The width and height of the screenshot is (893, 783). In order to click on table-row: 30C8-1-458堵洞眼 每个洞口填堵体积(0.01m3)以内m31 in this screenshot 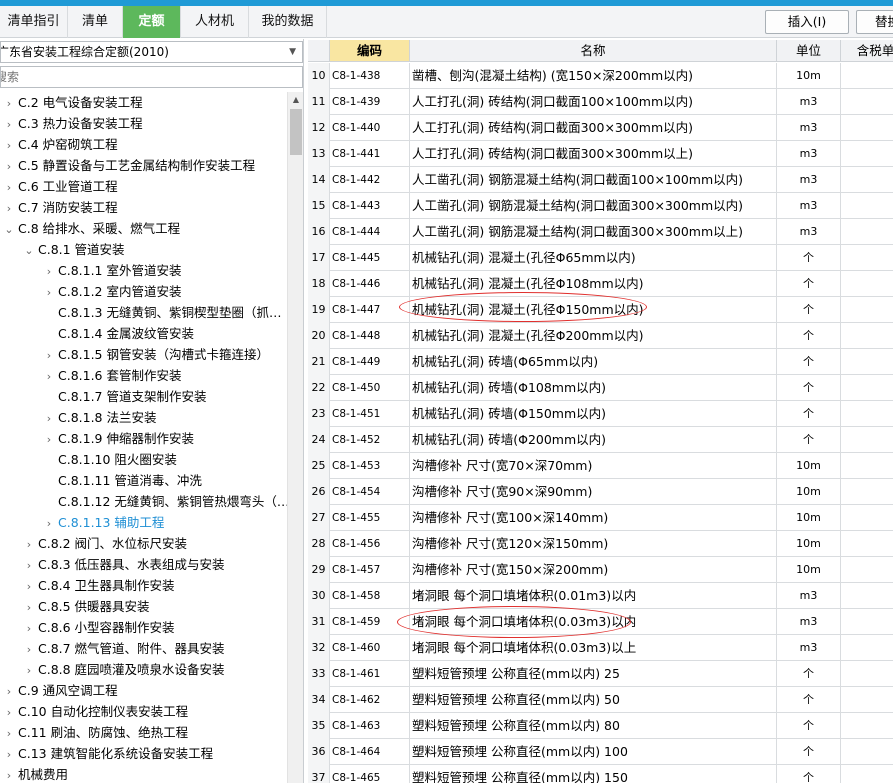, I will do `click(600, 596)`.